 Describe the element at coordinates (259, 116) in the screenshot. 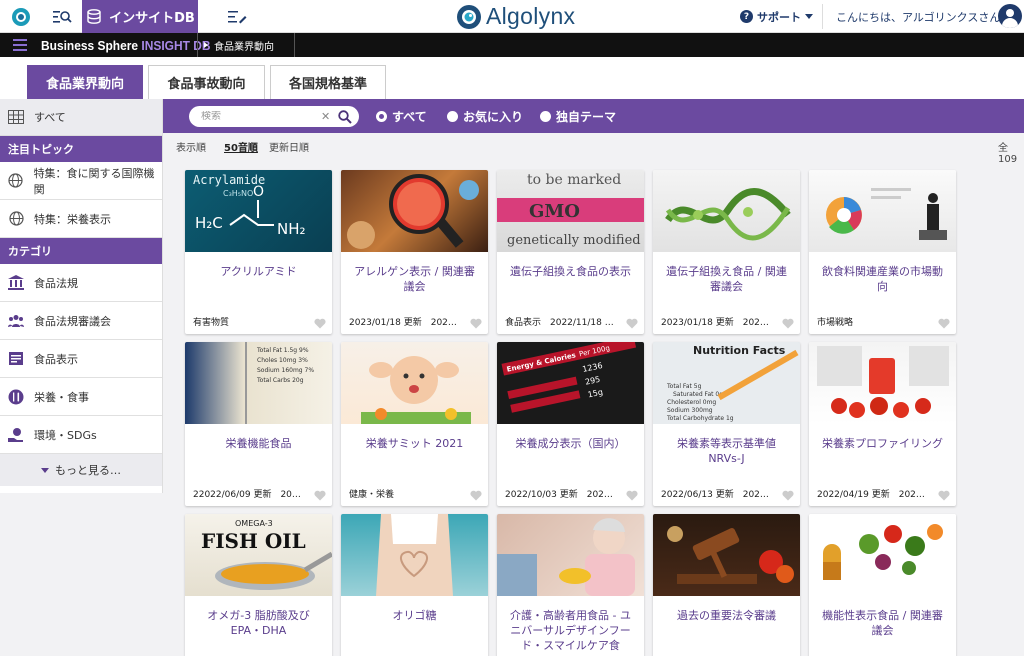

I see `search-input` at that location.